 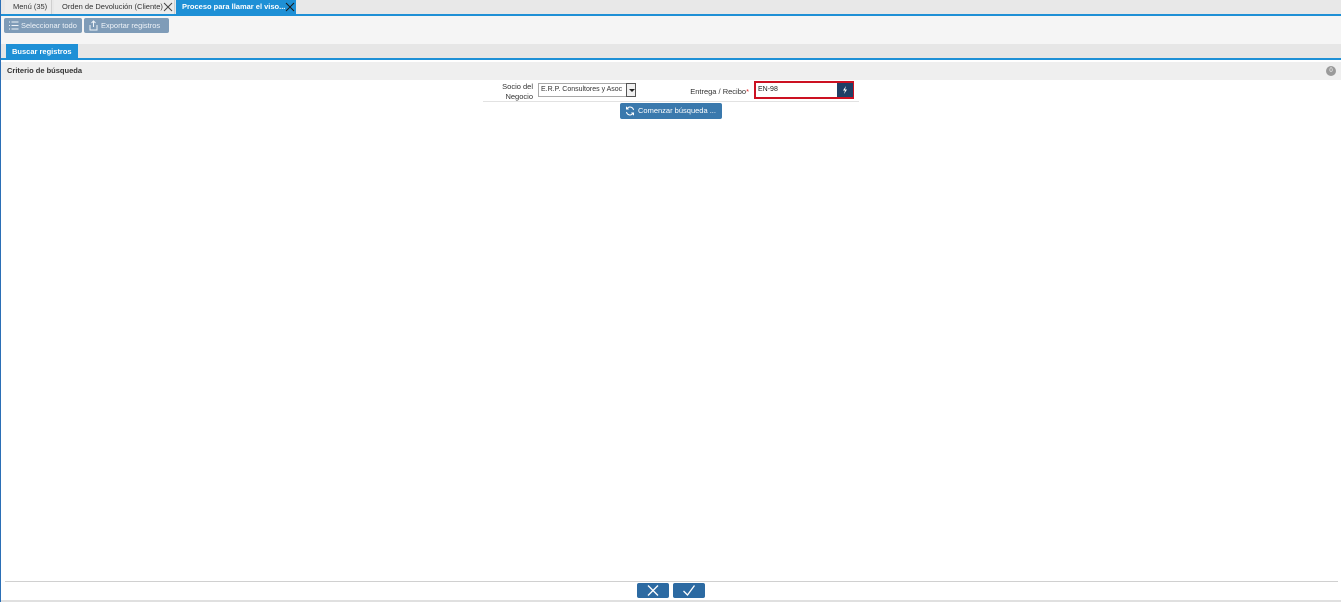 What do you see at coordinates (718, 91) in the screenshot?
I see `shipment-label-text: Entrega / Recibo` at bounding box center [718, 91].